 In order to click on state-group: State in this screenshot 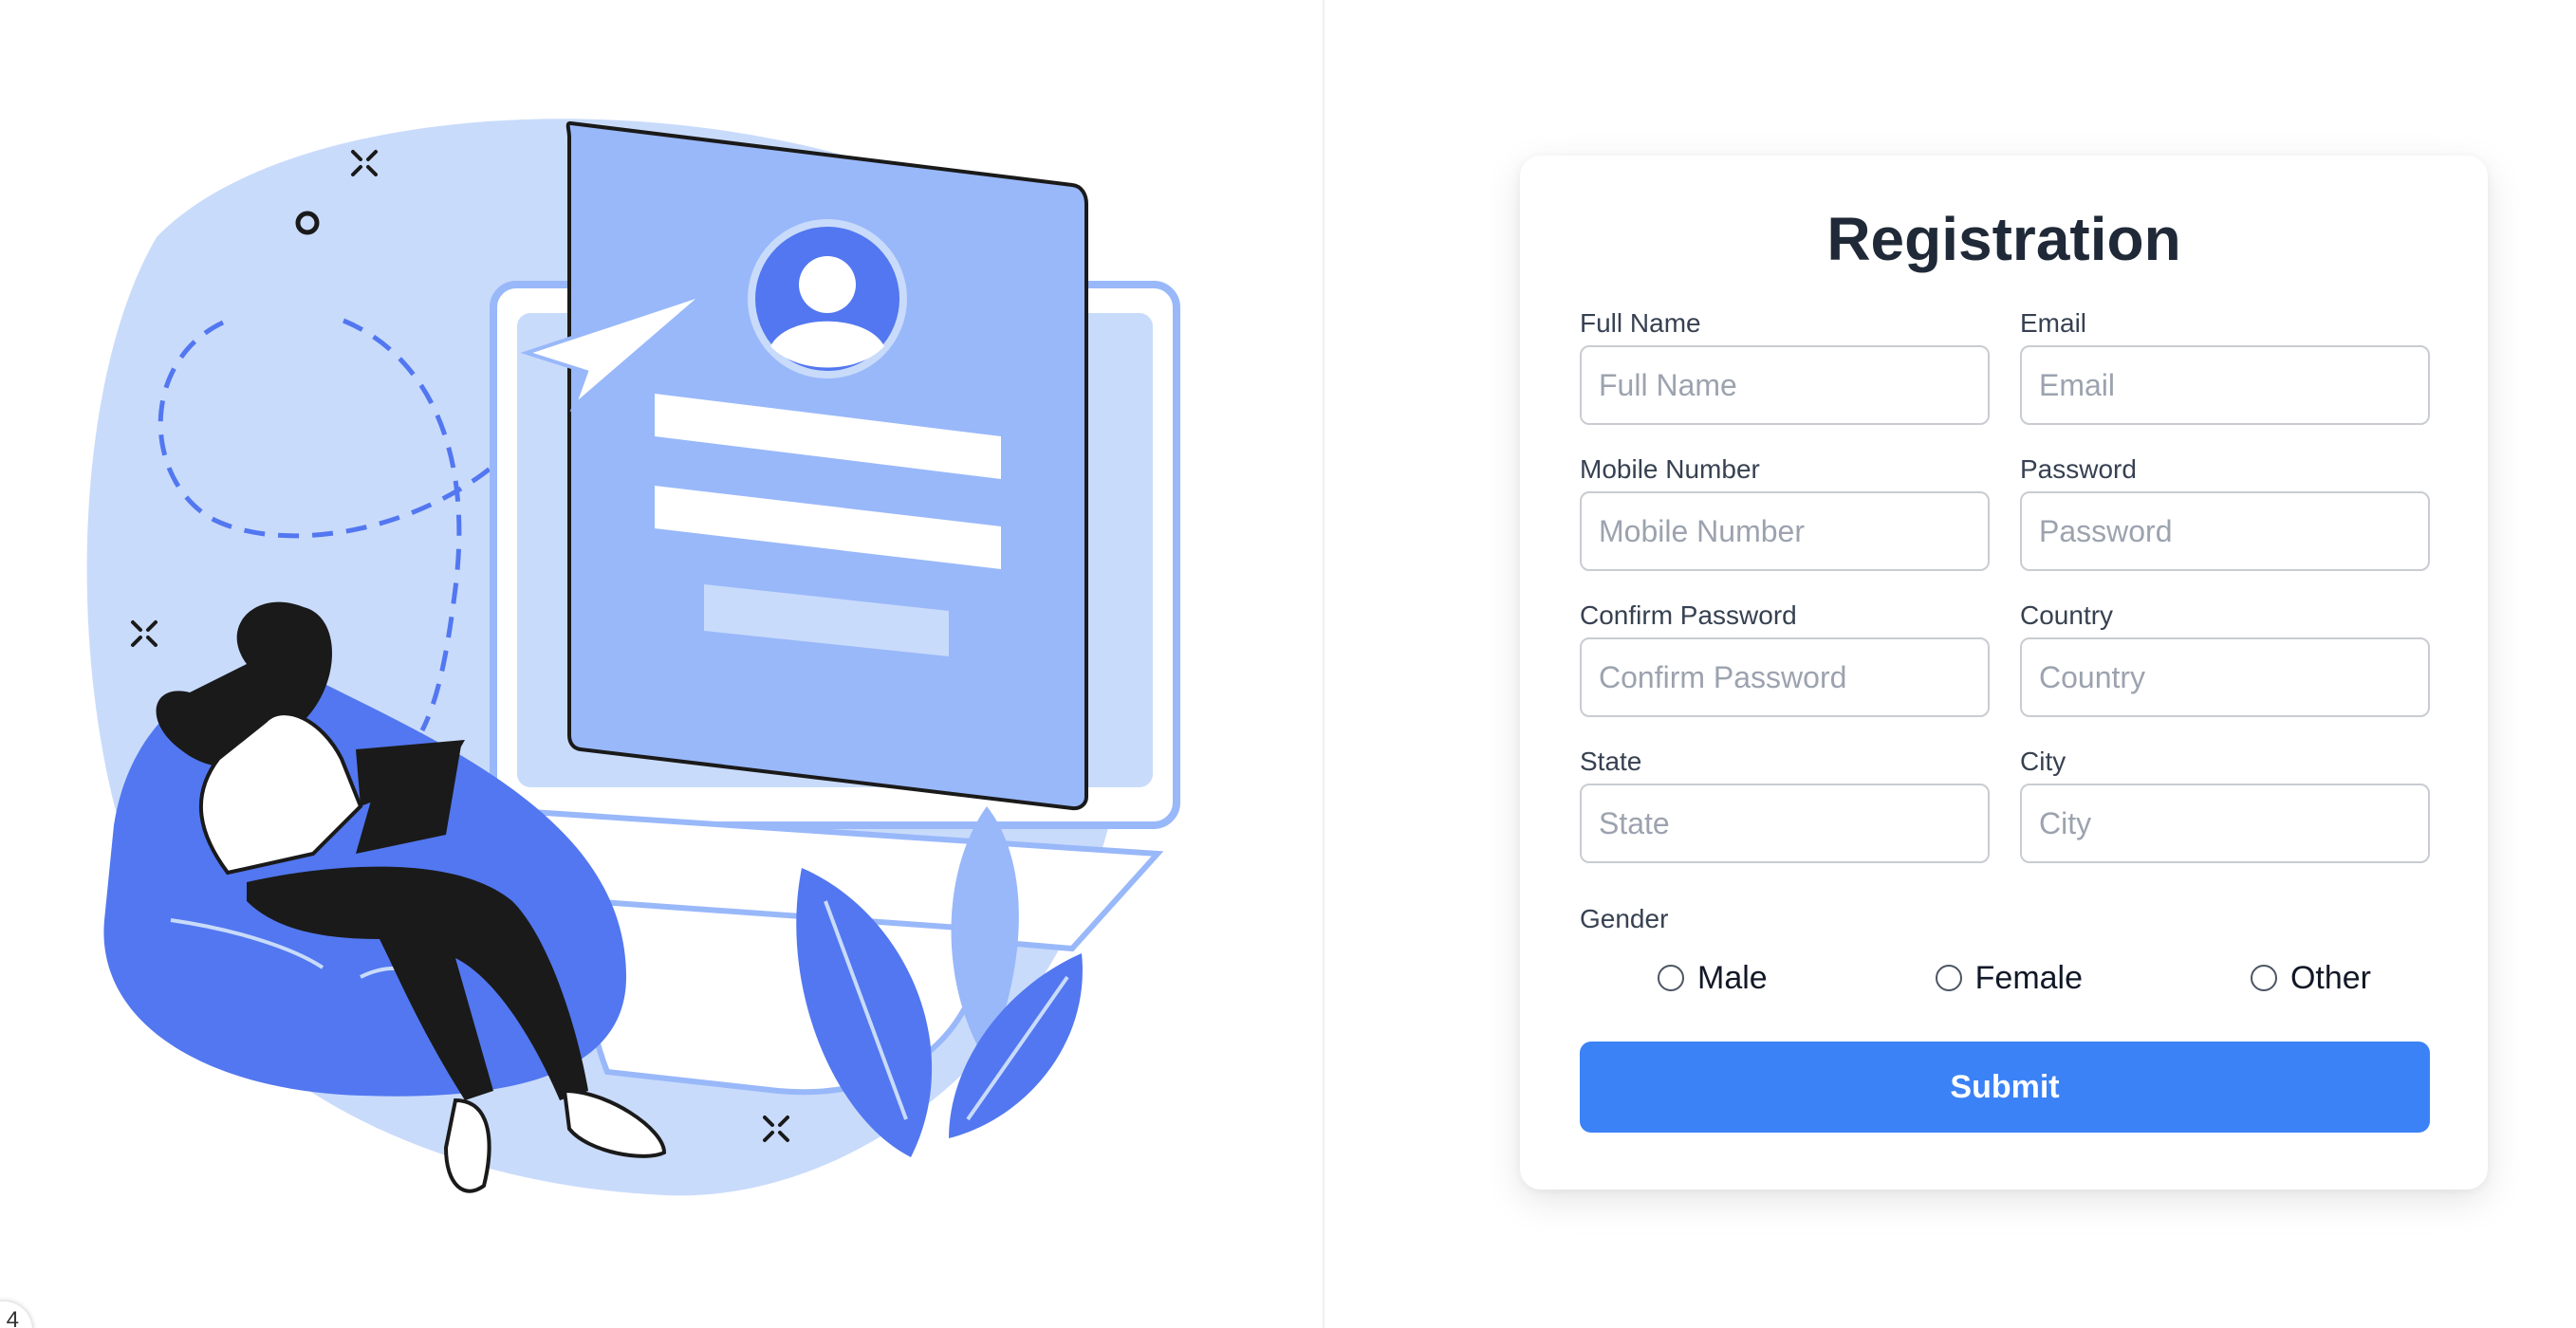, I will do `click(1785, 805)`.